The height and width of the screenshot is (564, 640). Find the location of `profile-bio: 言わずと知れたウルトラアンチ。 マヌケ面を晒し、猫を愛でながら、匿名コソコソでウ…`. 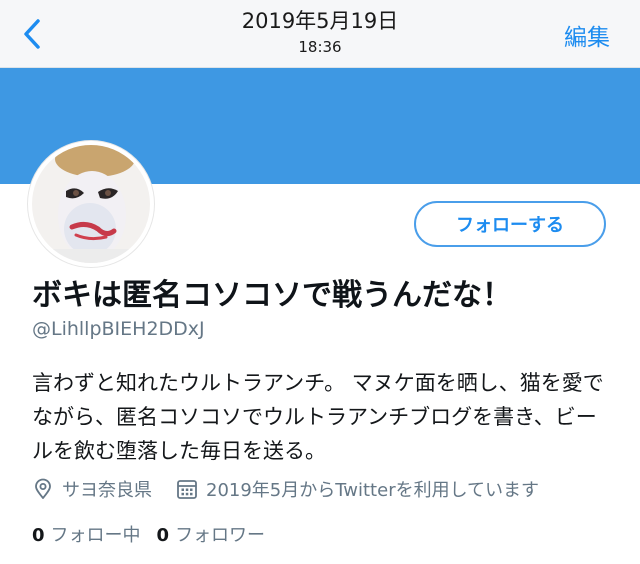

profile-bio: 言わずと知れたウルトラアンチ。 マヌケ面を晒し、猫を愛でながら、匿名コソコソでウ… is located at coordinates (318, 417).